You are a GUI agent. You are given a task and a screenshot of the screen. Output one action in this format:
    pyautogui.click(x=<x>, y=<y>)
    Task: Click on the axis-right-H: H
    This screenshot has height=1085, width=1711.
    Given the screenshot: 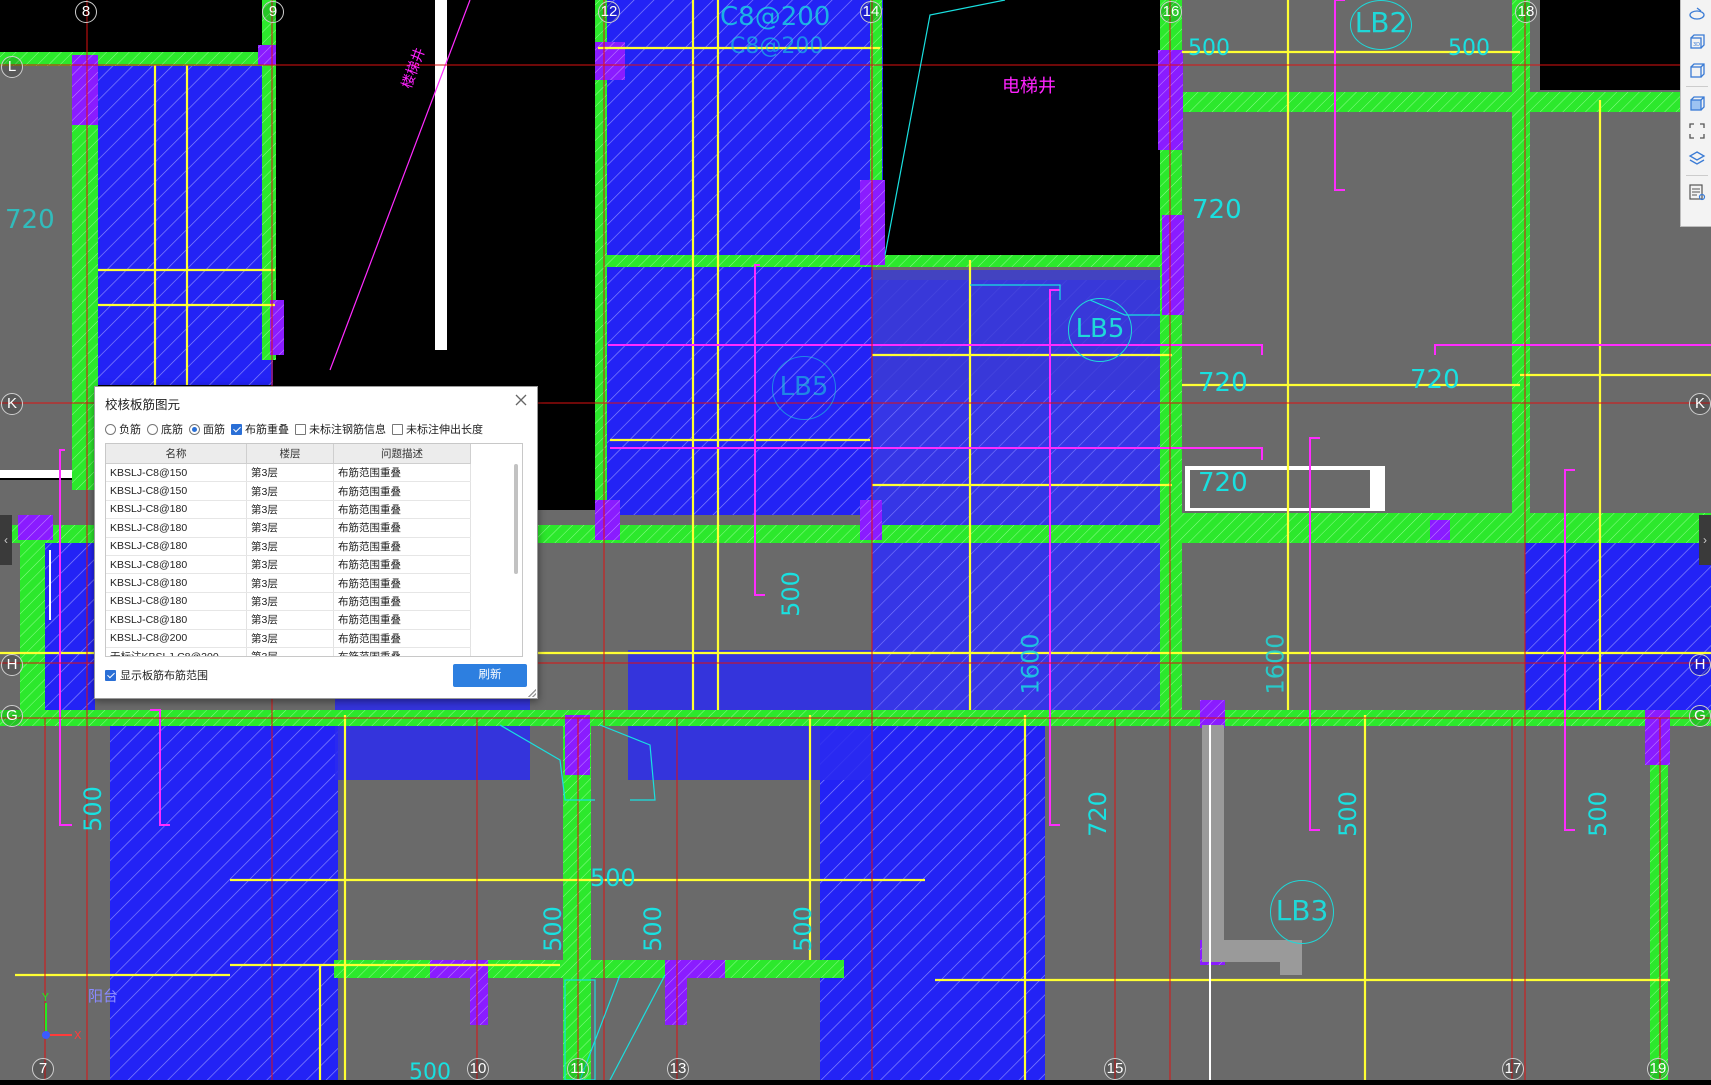 What is the action you would take?
    pyautogui.click(x=1700, y=665)
    